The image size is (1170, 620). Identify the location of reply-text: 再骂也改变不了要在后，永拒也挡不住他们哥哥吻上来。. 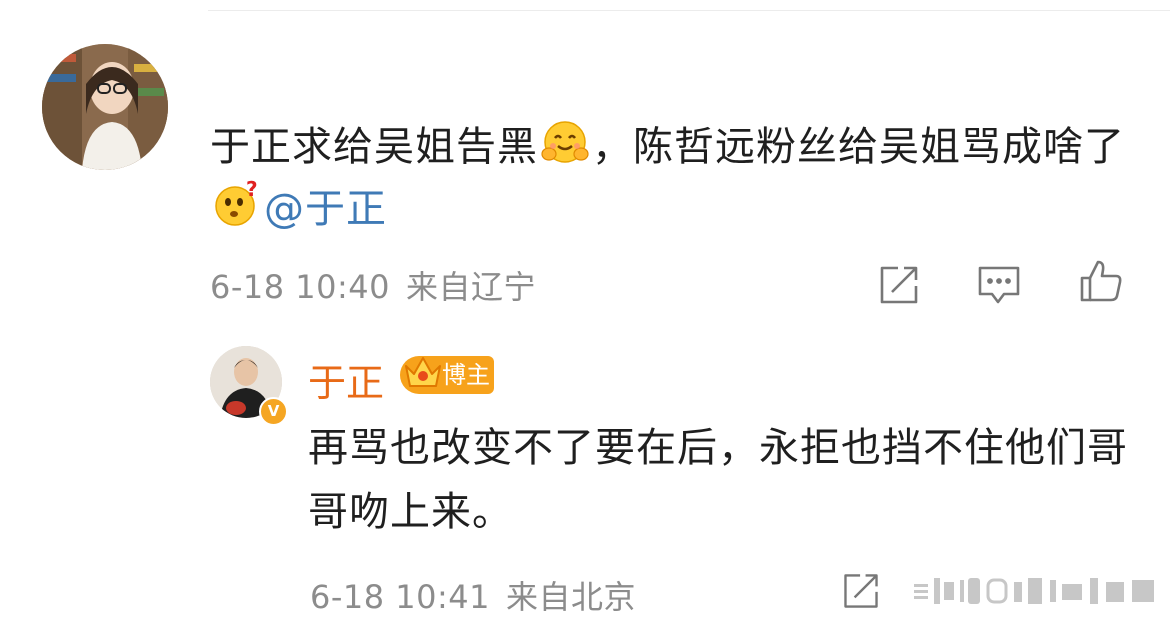
(718, 480).